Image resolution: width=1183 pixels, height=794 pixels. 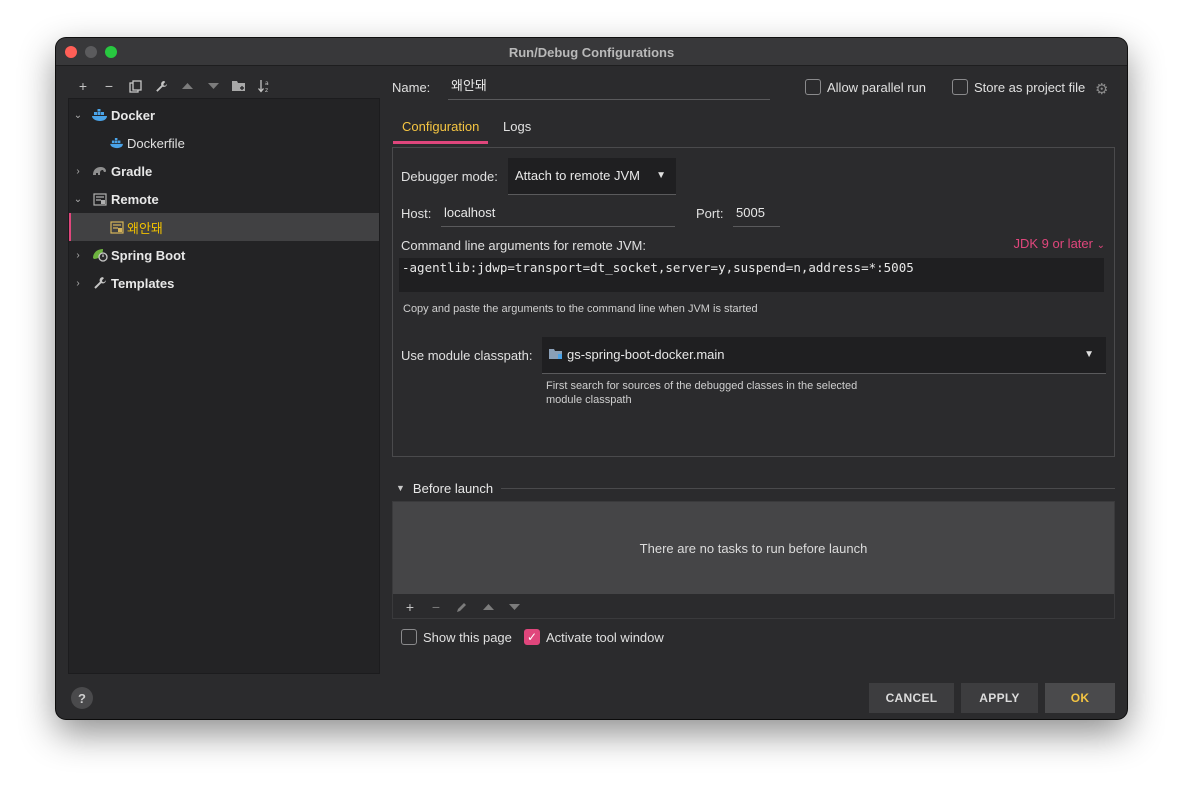 What do you see at coordinates (156, 143) in the screenshot?
I see `tree-item-label: Dockerfile` at bounding box center [156, 143].